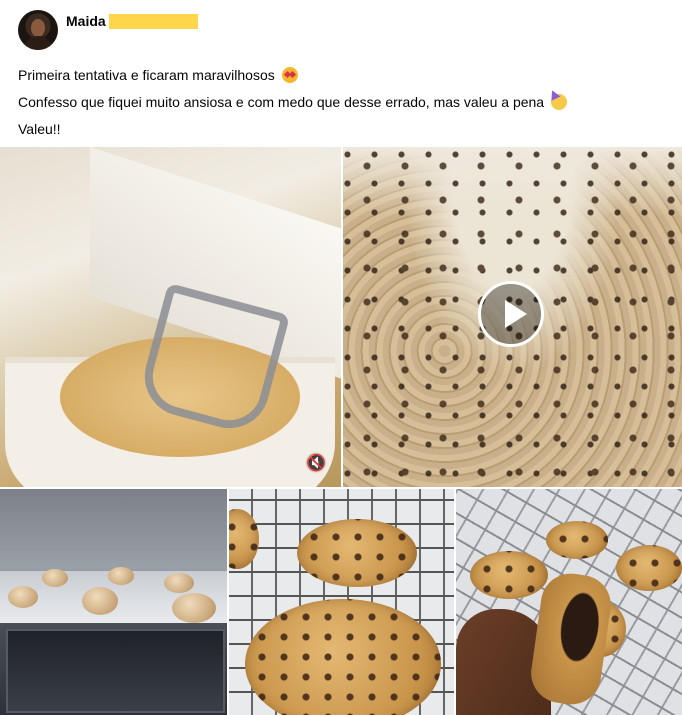 This screenshot has height=715, width=682. Describe the element at coordinates (316, 464) in the screenshot. I see `mute-icon: 🔇` at that location.